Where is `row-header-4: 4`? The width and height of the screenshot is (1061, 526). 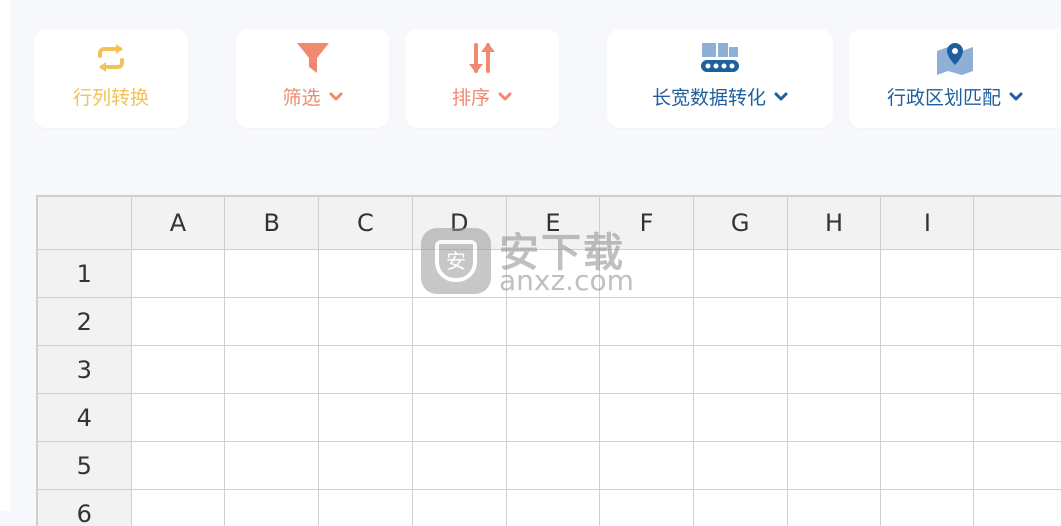
row-header-4: 4 is located at coordinates (85, 418).